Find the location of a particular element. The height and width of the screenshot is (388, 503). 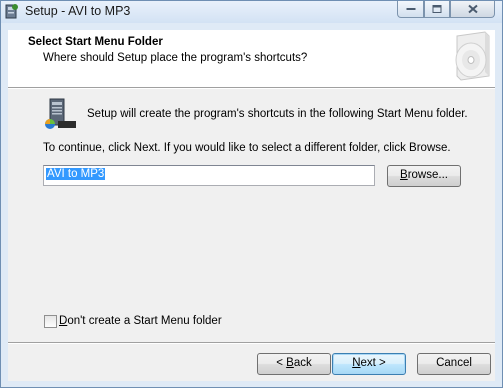

maximize-button is located at coordinates (437, 9).